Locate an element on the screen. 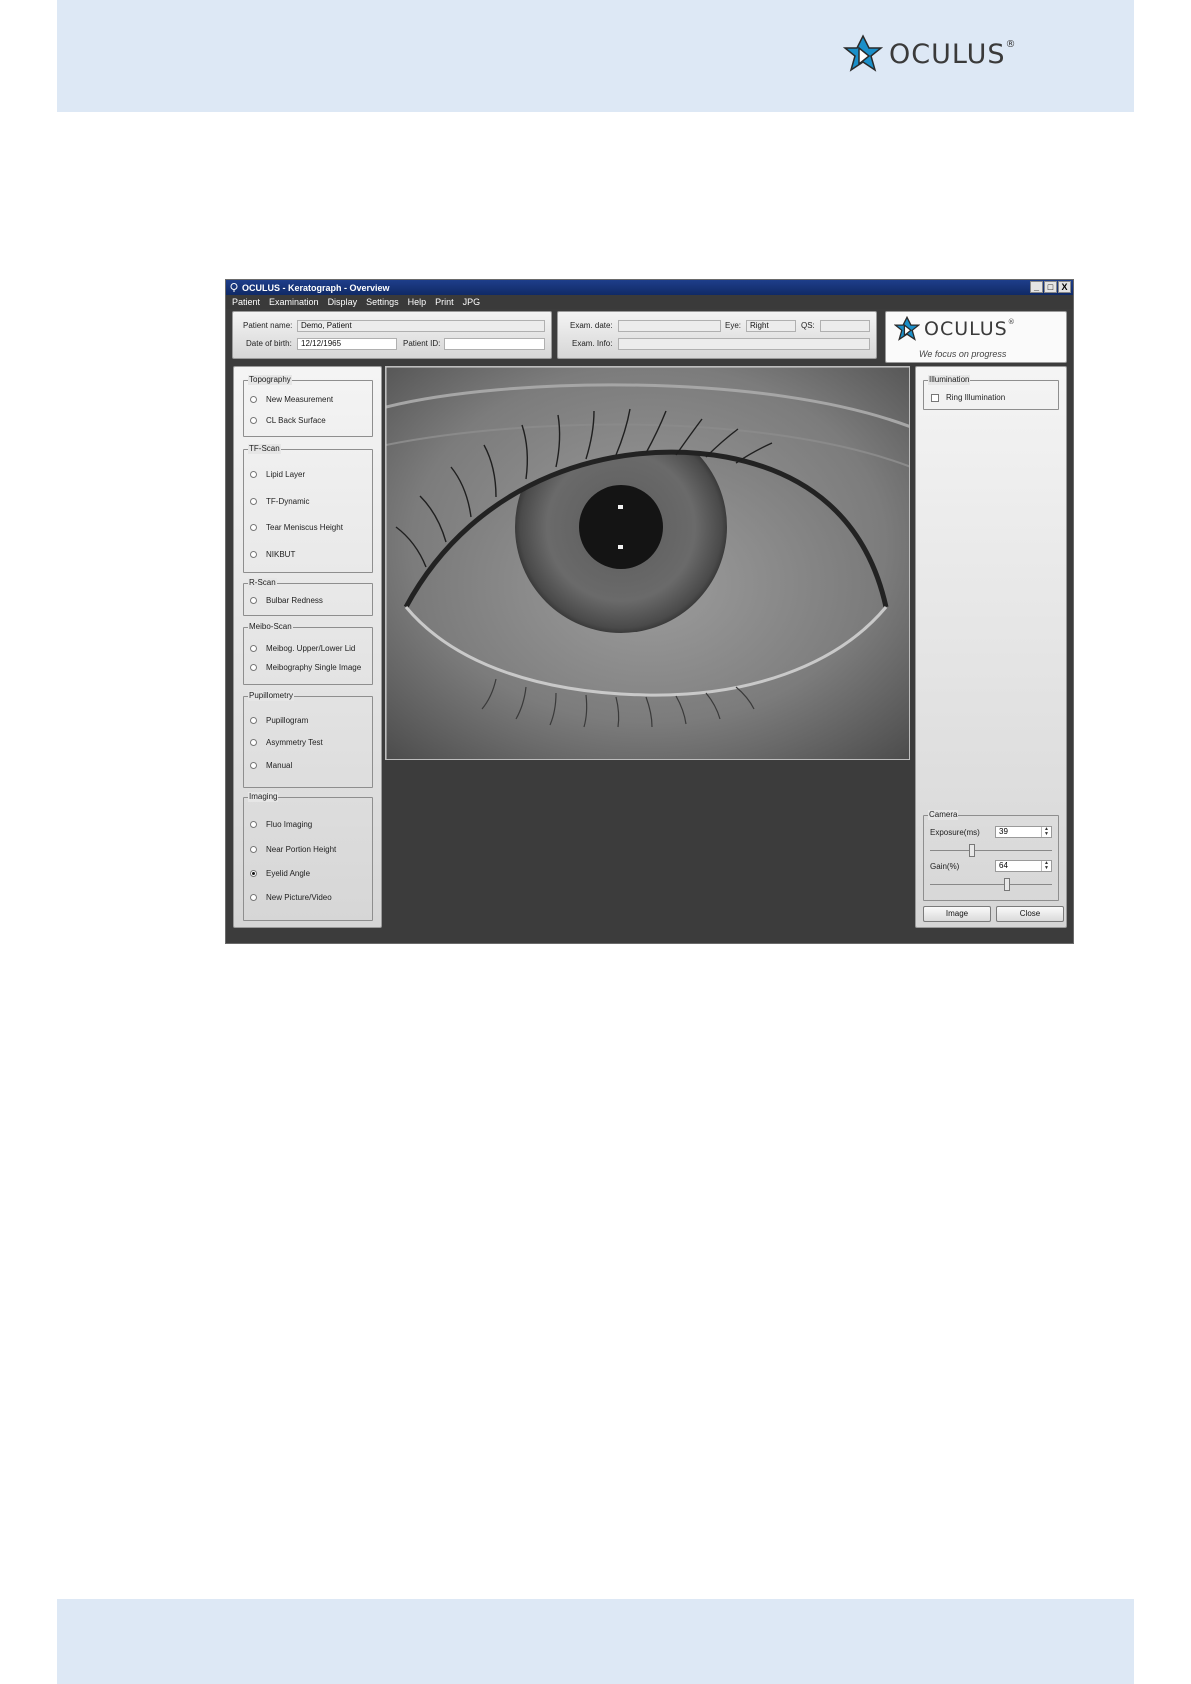 This screenshot has width=1191, height=1684. option-label: Meibog. Upper/Lower Lid is located at coordinates (311, 648).